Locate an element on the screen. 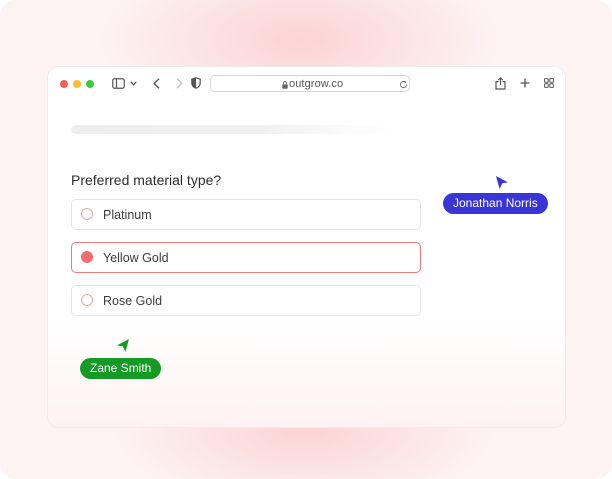 This screenshot has height=479, width=612. minimize-window-button is located at coordinates (77, 84).